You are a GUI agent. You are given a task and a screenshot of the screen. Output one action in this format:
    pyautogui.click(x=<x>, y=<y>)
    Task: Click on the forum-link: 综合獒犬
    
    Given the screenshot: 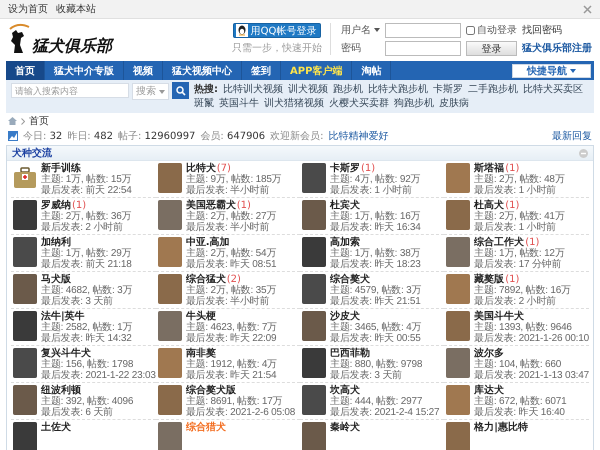 What is the action you would take?
    pyautogui.click(x=350, y=279)
    